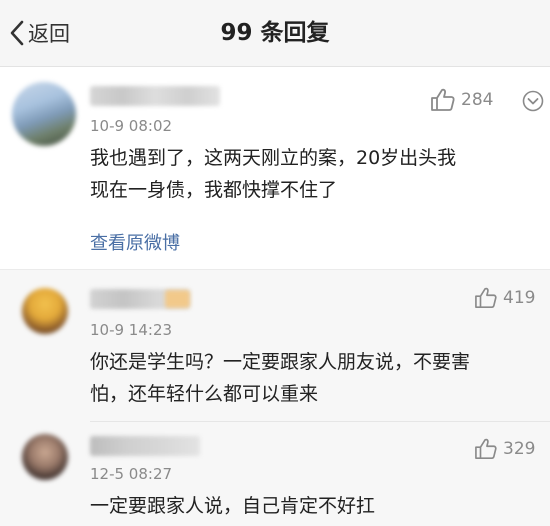 Image resolution: width=550 pixels, height=526 pixels. What do you see at coordinates (236, 33) in the screenshot?
I see `reply-count: 99` at bounding box center [236, 33].